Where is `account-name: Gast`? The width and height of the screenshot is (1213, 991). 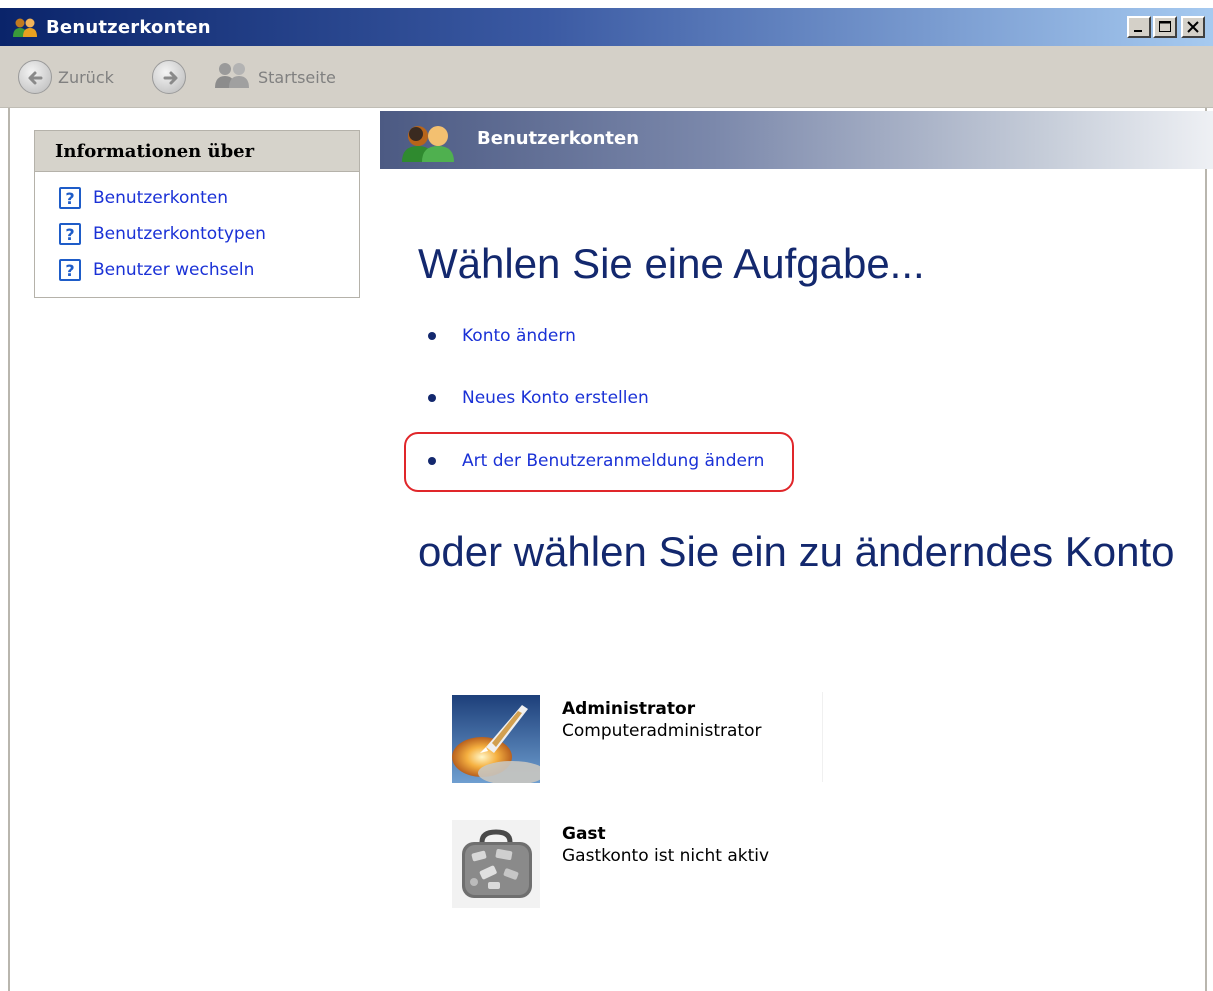 account-name: Gast is located at coordinates (584, 834).